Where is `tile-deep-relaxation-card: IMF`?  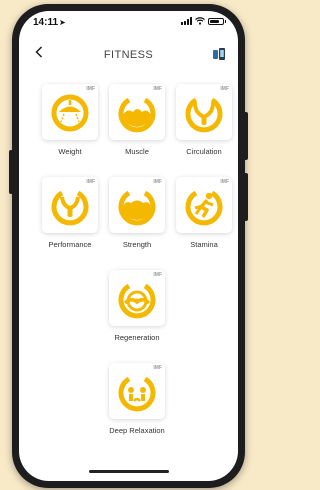 tile-deep-relaxation-card: IMF is located at coordinates (137, 391).